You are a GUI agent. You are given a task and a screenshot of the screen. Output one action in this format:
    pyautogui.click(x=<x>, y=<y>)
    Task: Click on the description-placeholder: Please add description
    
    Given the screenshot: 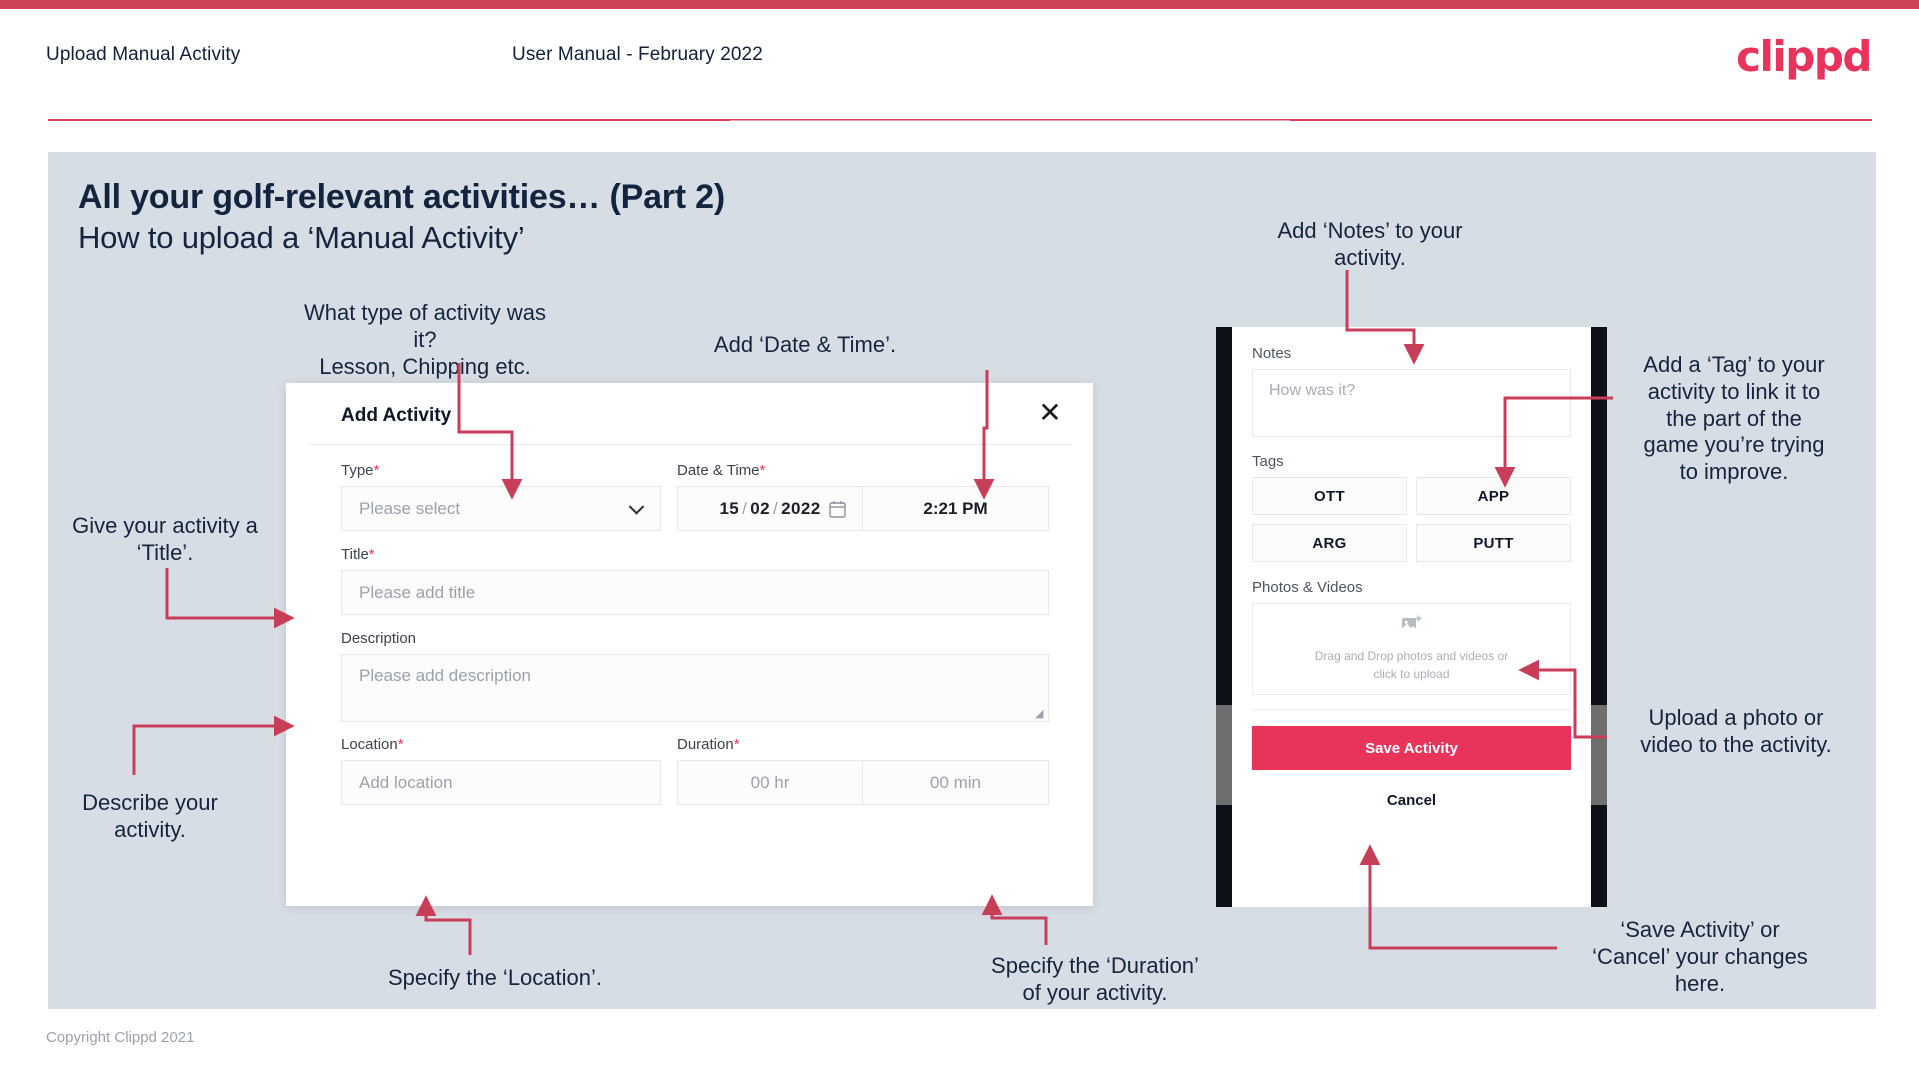 What is the action you would take?
    pyautogui.click(x=445, y=675)
    